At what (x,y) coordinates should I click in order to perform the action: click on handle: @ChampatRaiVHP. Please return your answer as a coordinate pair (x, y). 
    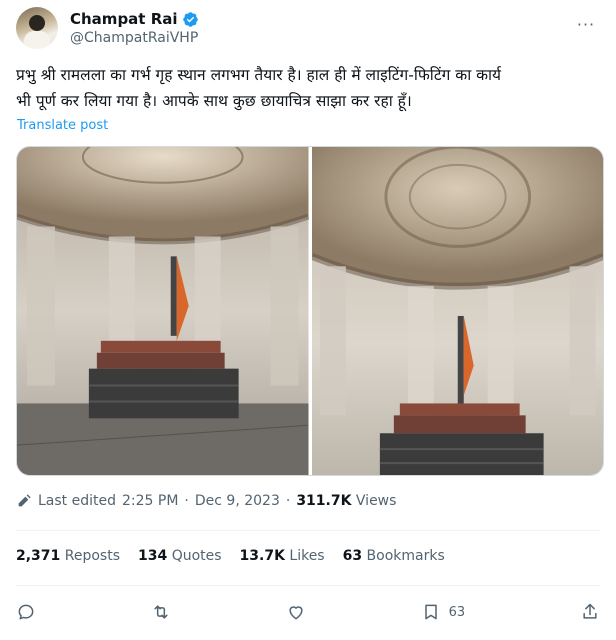
    Looking at the image, I should click on (134, 38).